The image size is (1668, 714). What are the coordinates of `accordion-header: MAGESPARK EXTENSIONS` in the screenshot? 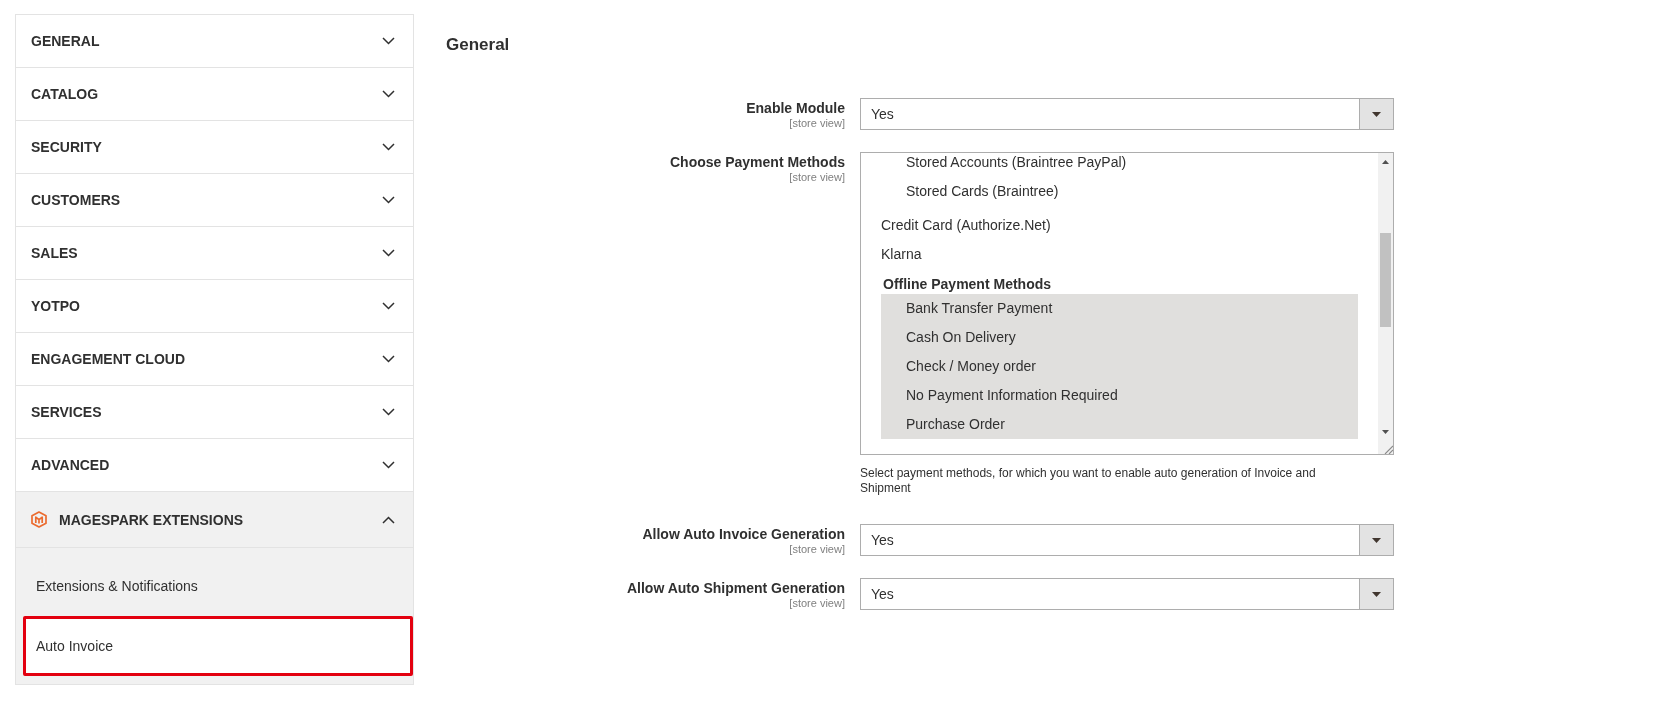 It's located at (214, 520).